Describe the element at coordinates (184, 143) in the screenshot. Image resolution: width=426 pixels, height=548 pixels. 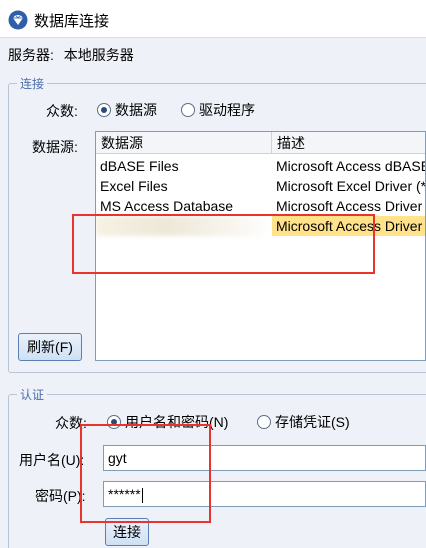
I see `column-header-datasource: 数据源` at that location.